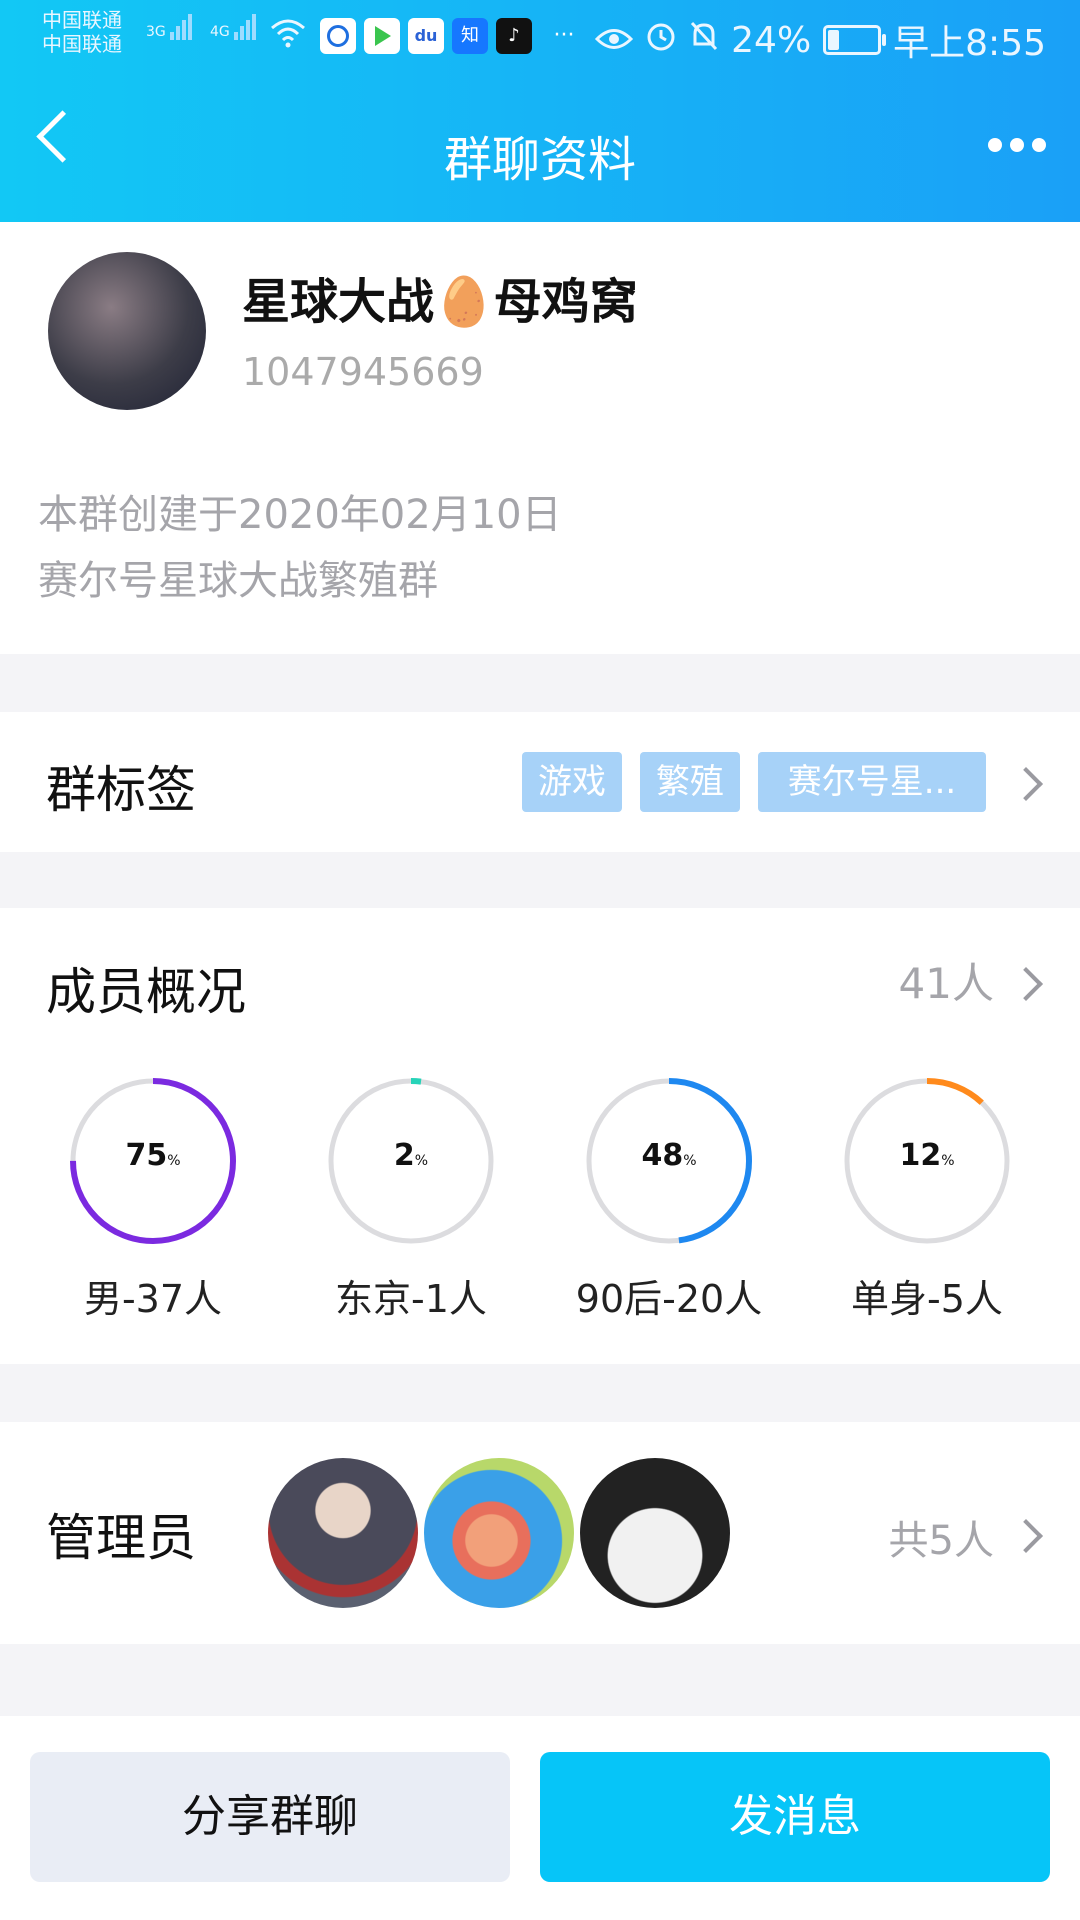 This screenshot has width=1080, height=1920. What do you see at coordinates (404, 1155) in the screenshot?
I see `stat-percent-value: 2` at bounding box center [404, 1155].